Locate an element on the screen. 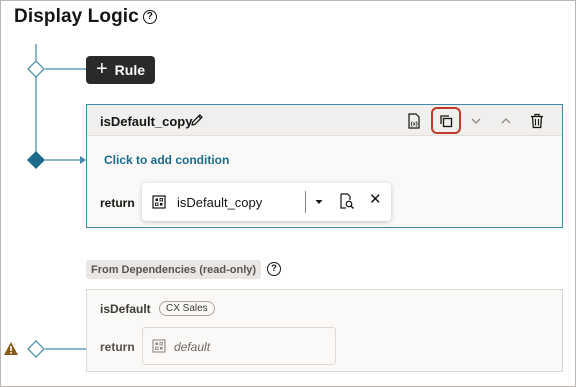  edit-name-pencil-icon is located at coordinates (197, 122).